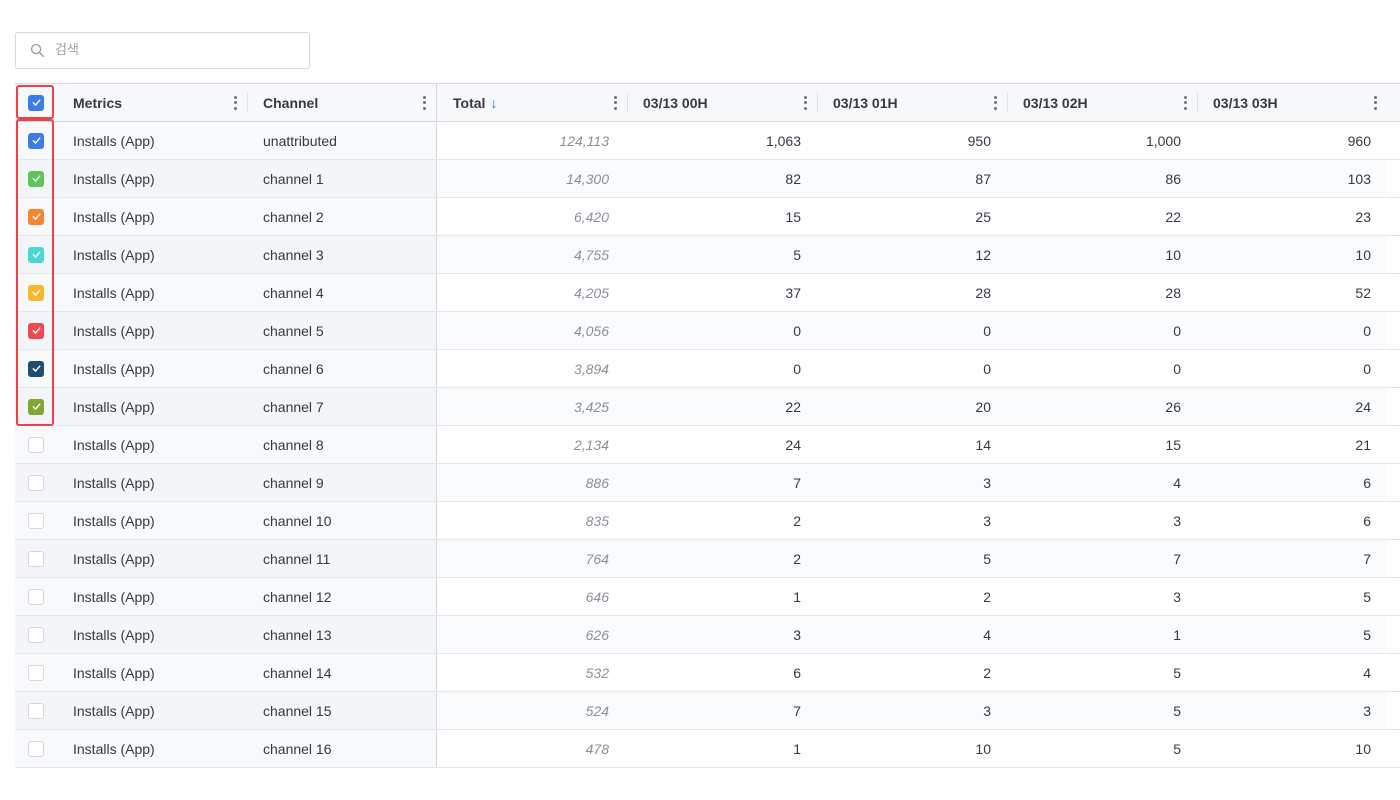  What do you see at coordinates (707, 673) in the screenshot?
I see `table-row: Installs (App) channel 14 532 6 2 5 4` at bounding box center [707, 673].